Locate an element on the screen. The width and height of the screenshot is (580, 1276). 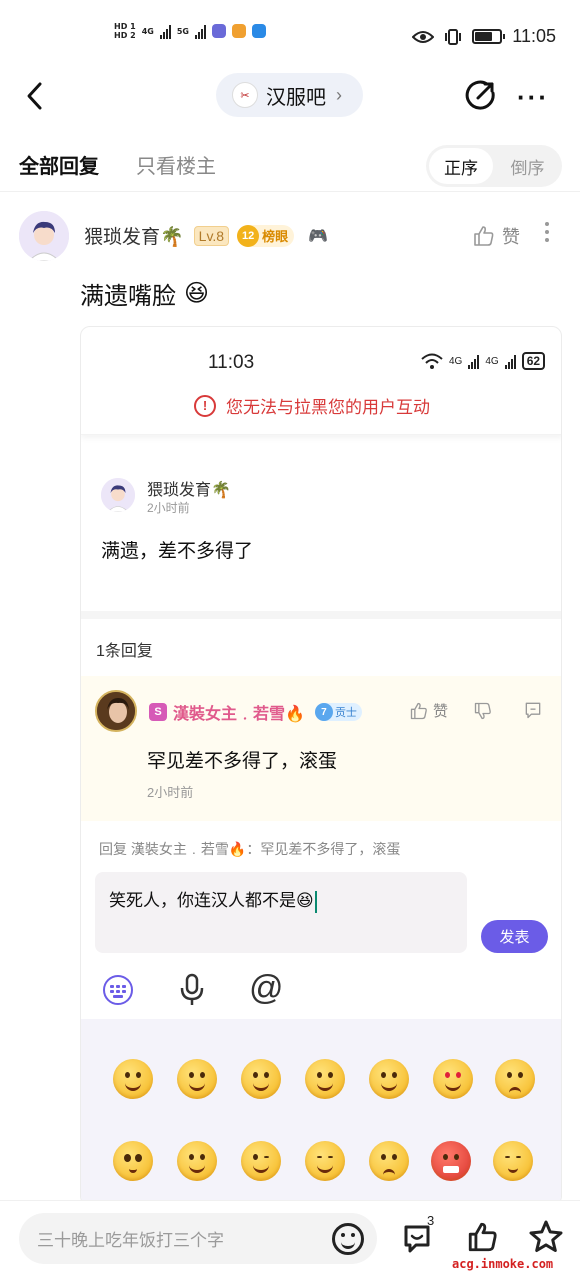
comment-input: 三十晚上吃年饭打三个字 is located at coordinates (198, 1238).